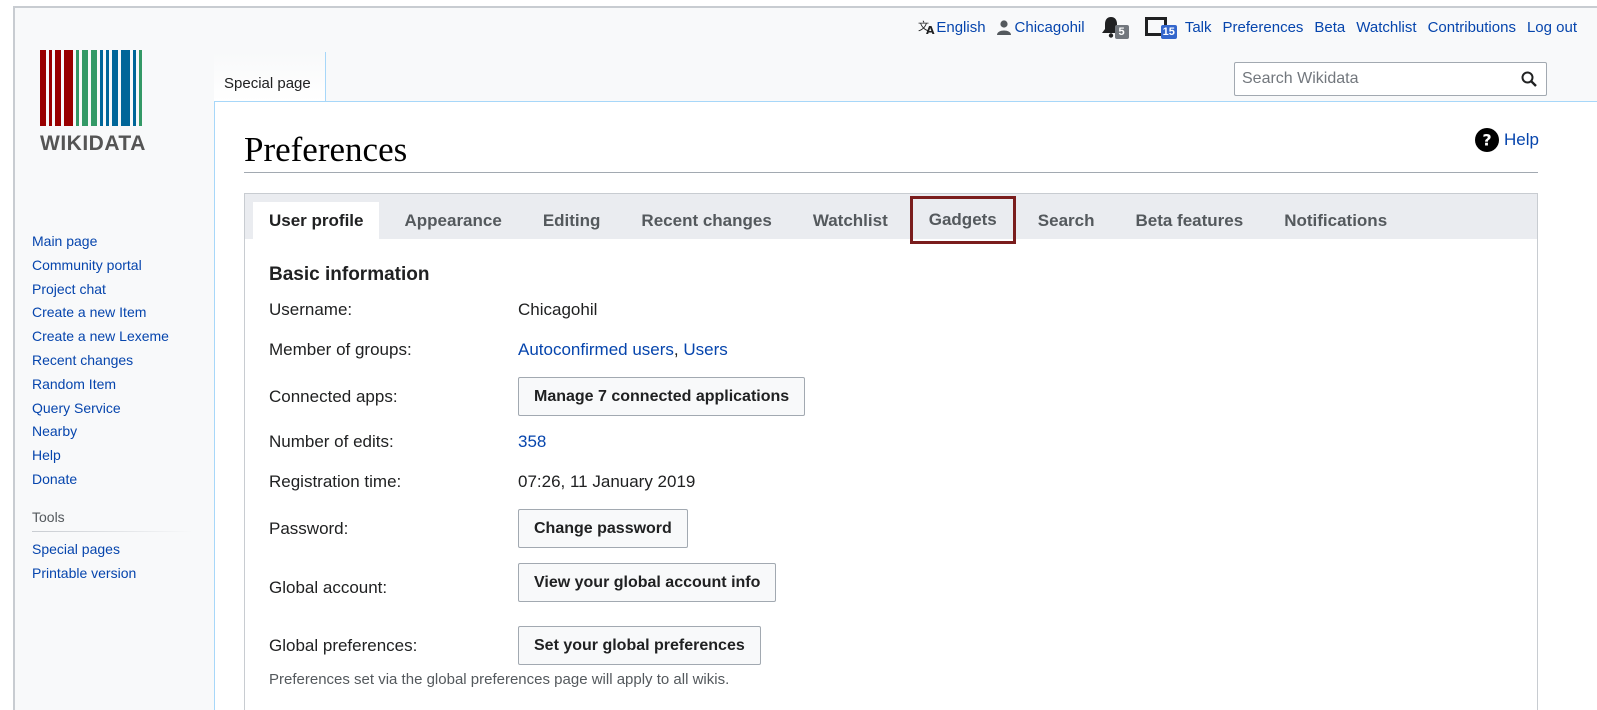 Image resolution: width=1597 pixels, height=710 pixels. I want to click on user-page-link: Chicagohil, so click(1050, 27).